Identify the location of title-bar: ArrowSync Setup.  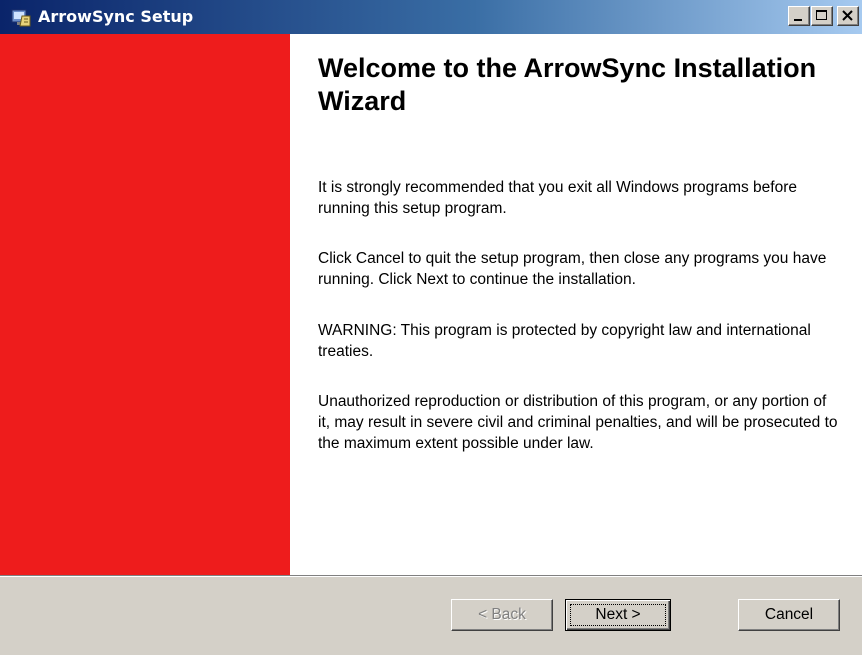
(431, 17).